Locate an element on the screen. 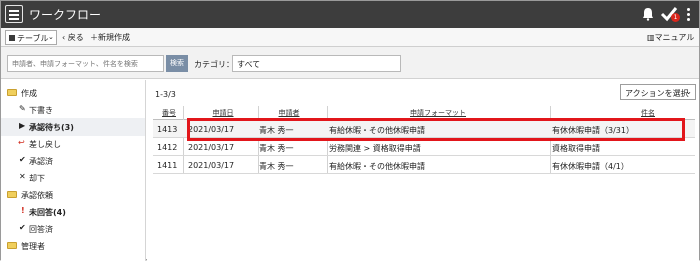  sidebar-item-label: 却下 is located at coordinates (37, 178).